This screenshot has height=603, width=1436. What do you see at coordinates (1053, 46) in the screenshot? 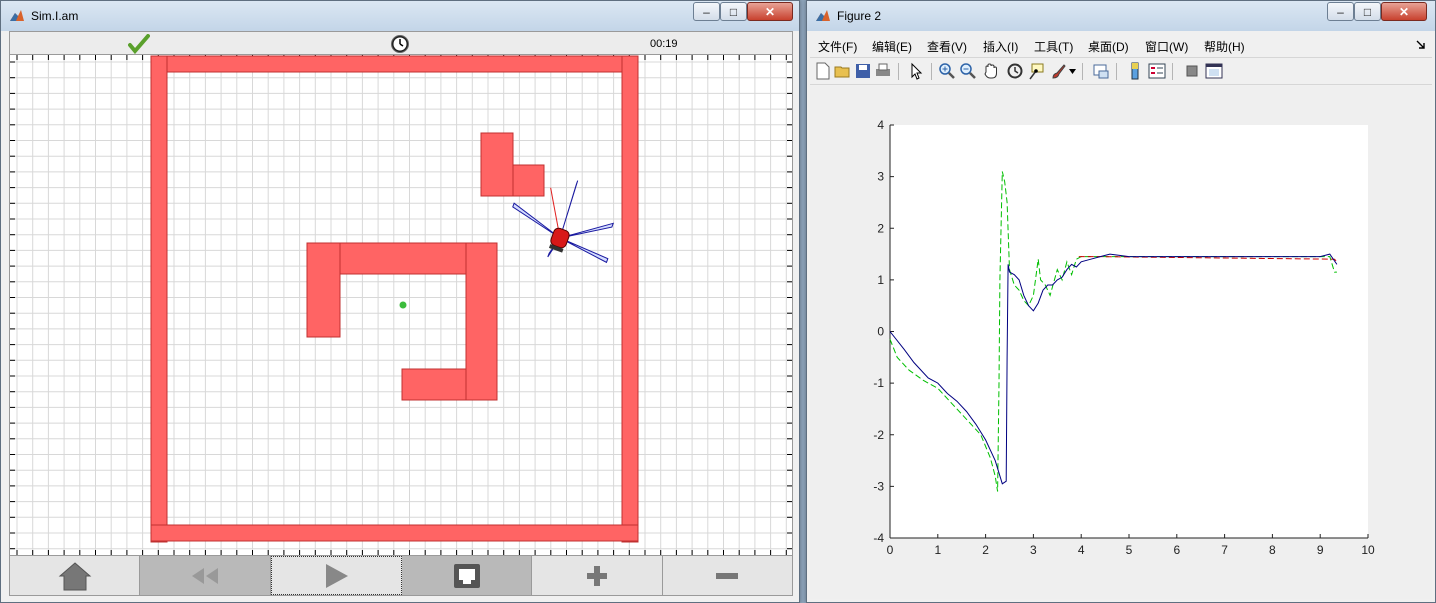
I see `menu-tools: 工具(T)` at bounding box center [1053, 46].